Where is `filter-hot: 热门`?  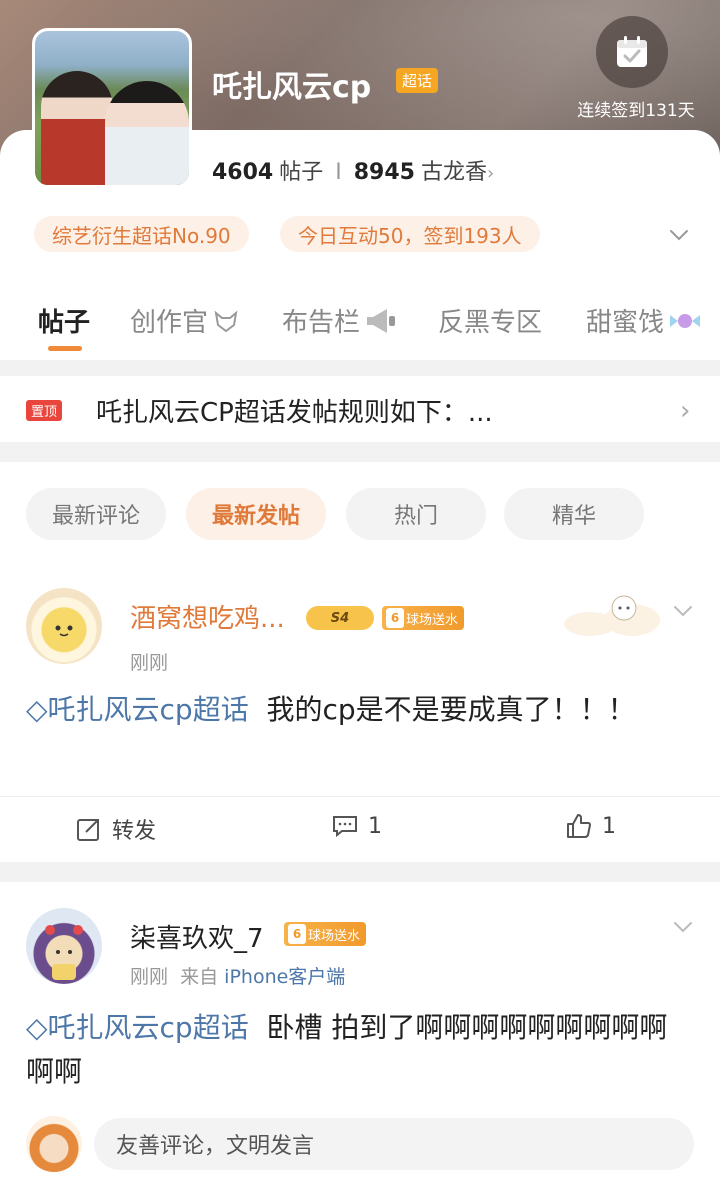 filter-hot: 热门 is located at coordinates (416, 514).